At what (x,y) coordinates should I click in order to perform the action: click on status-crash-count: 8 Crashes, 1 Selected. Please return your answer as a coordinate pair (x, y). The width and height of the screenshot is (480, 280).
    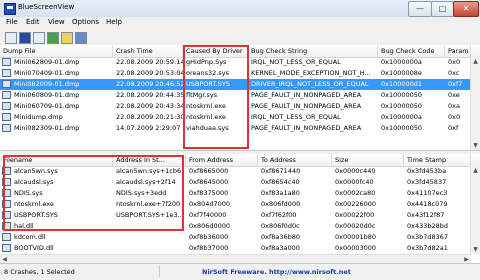
    Looking at the image, I should click on (39, 272).